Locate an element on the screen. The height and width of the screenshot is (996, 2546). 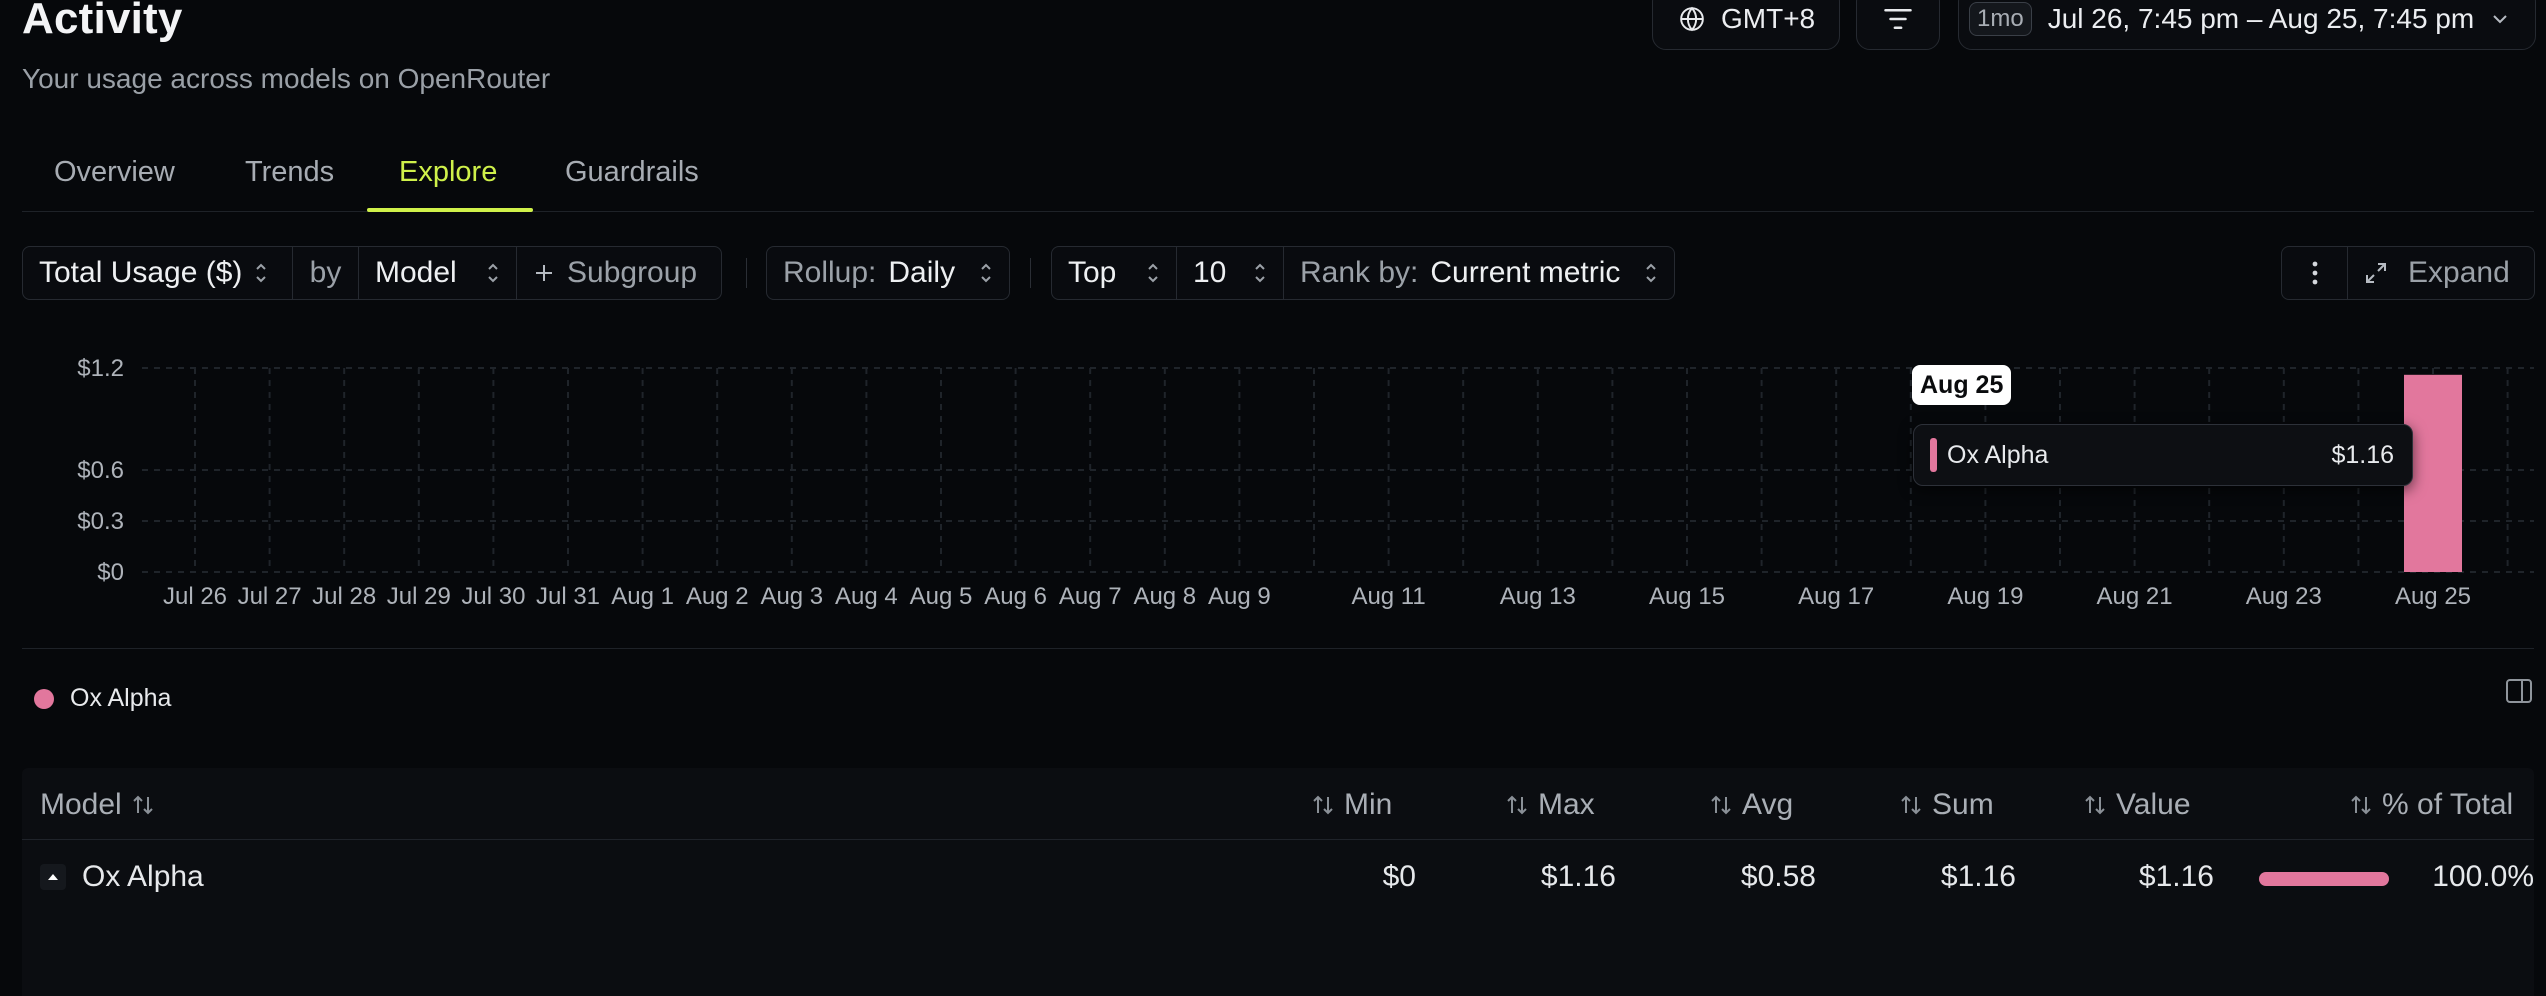
filter-button is located at coordinates (1898, 25).